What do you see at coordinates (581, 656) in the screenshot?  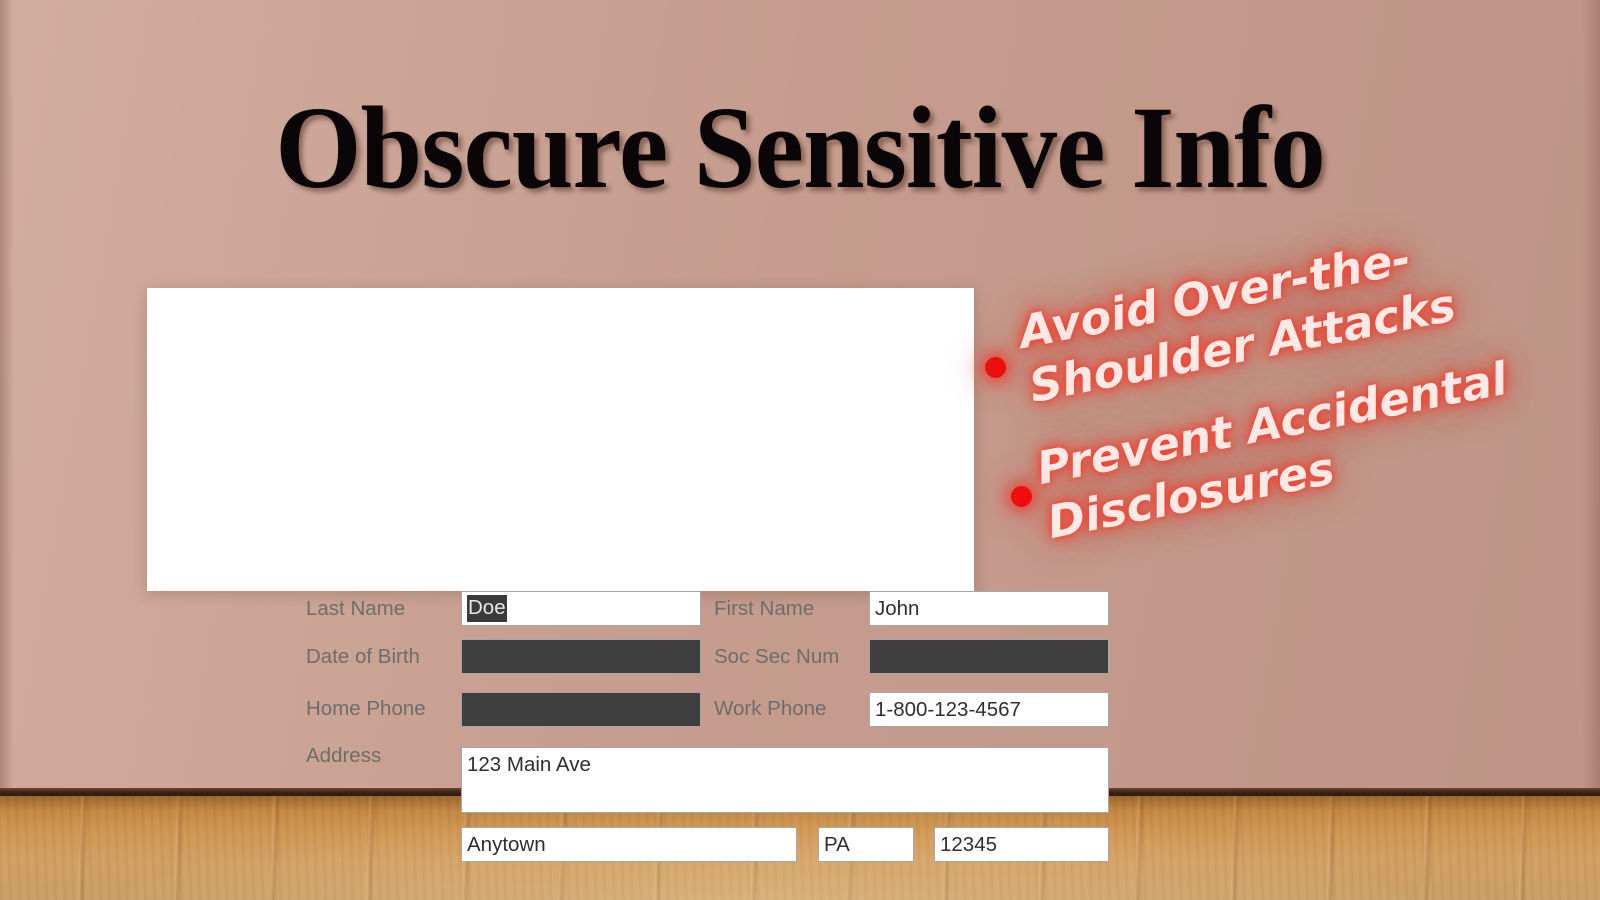 I see `input-date-of-birth-redacted` at bounding box center [581, 656].